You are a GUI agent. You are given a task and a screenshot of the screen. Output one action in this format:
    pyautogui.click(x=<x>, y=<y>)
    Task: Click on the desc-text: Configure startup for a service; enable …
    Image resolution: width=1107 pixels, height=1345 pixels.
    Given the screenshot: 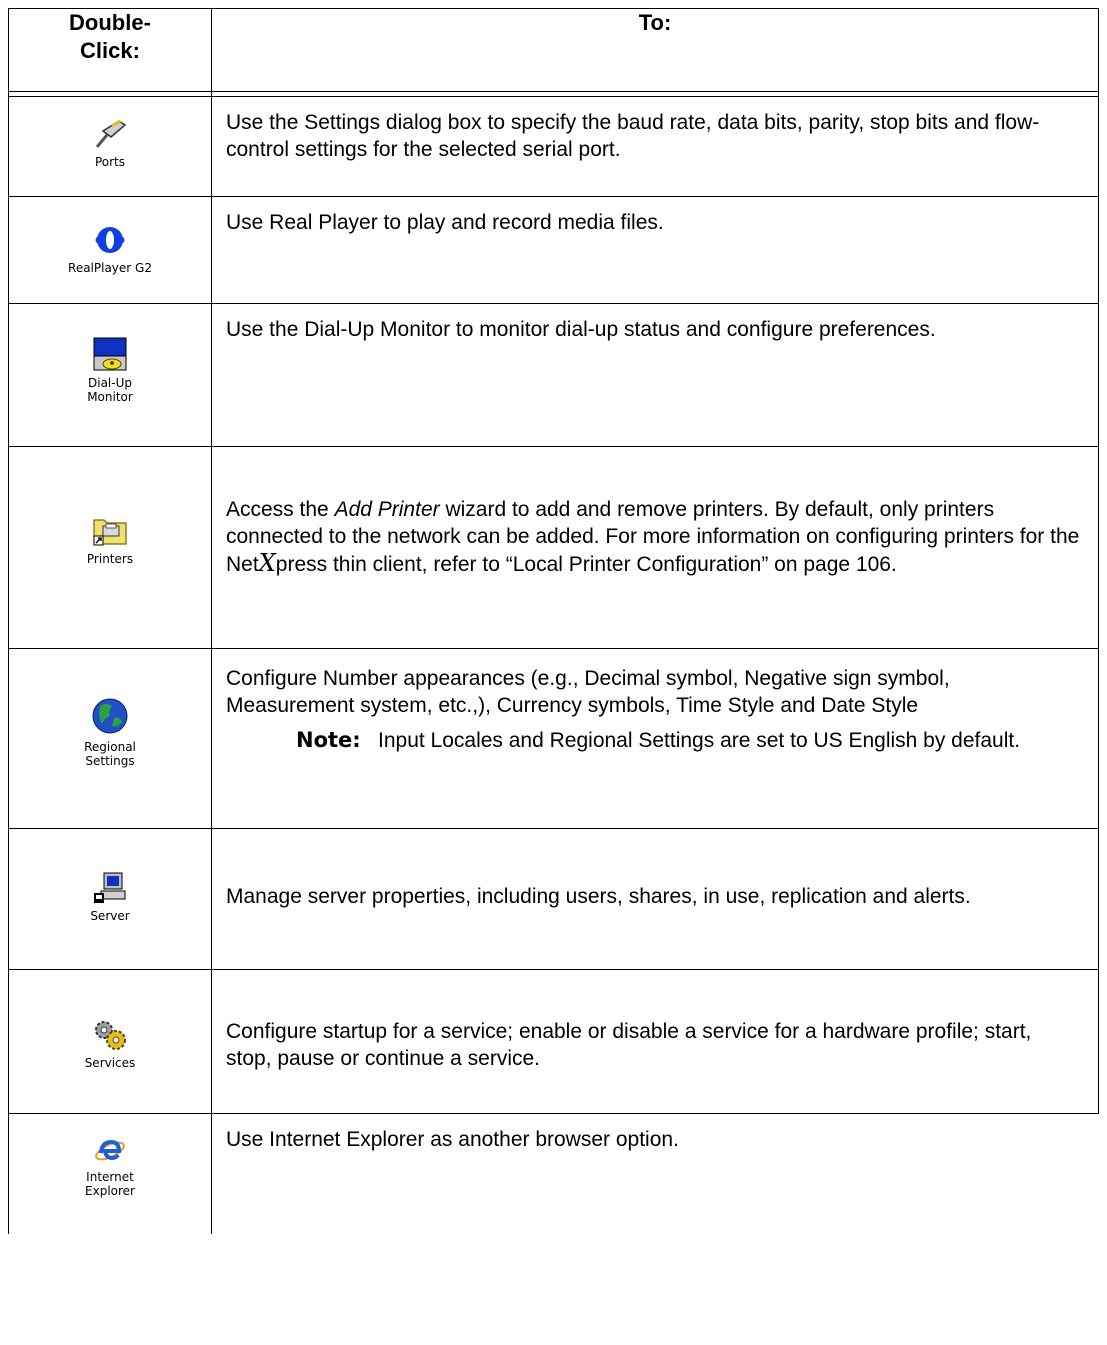 What is the action you would take?
    pyautogui.click(x=629, y=1044)
    